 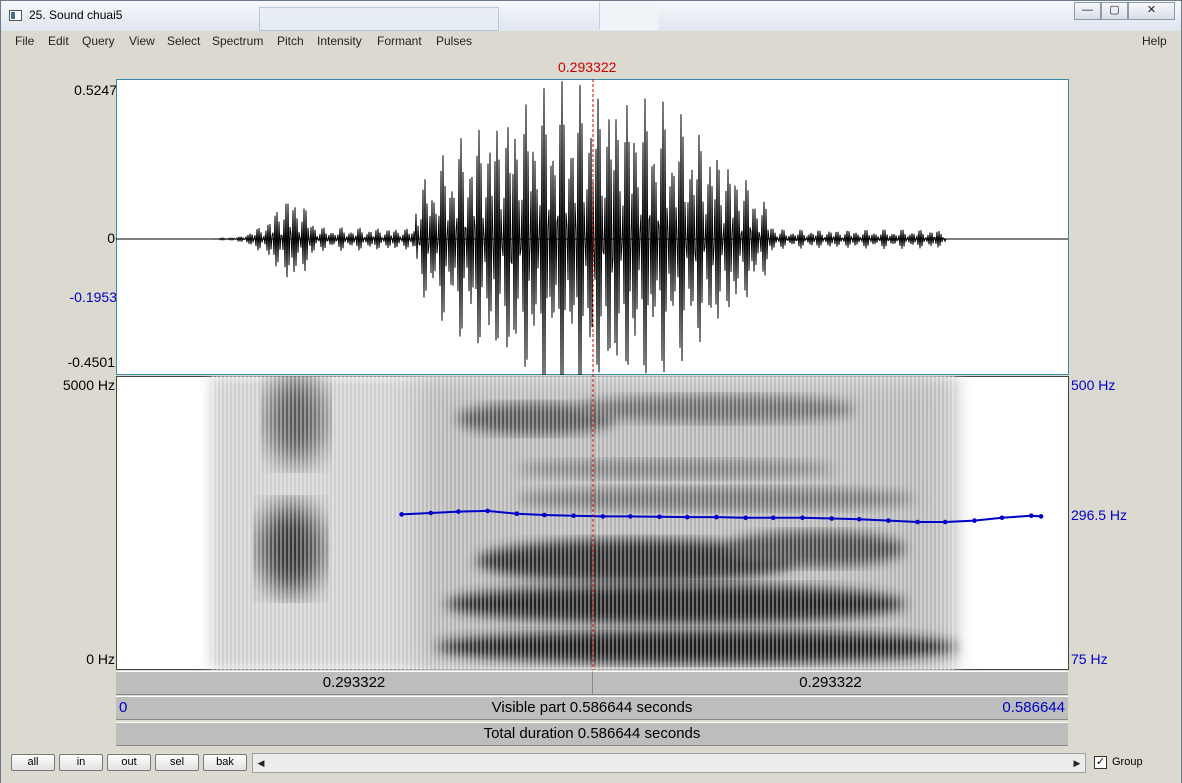 I want to click on pitch-max-label: 500 Hz, so click(x=1093, y=385).